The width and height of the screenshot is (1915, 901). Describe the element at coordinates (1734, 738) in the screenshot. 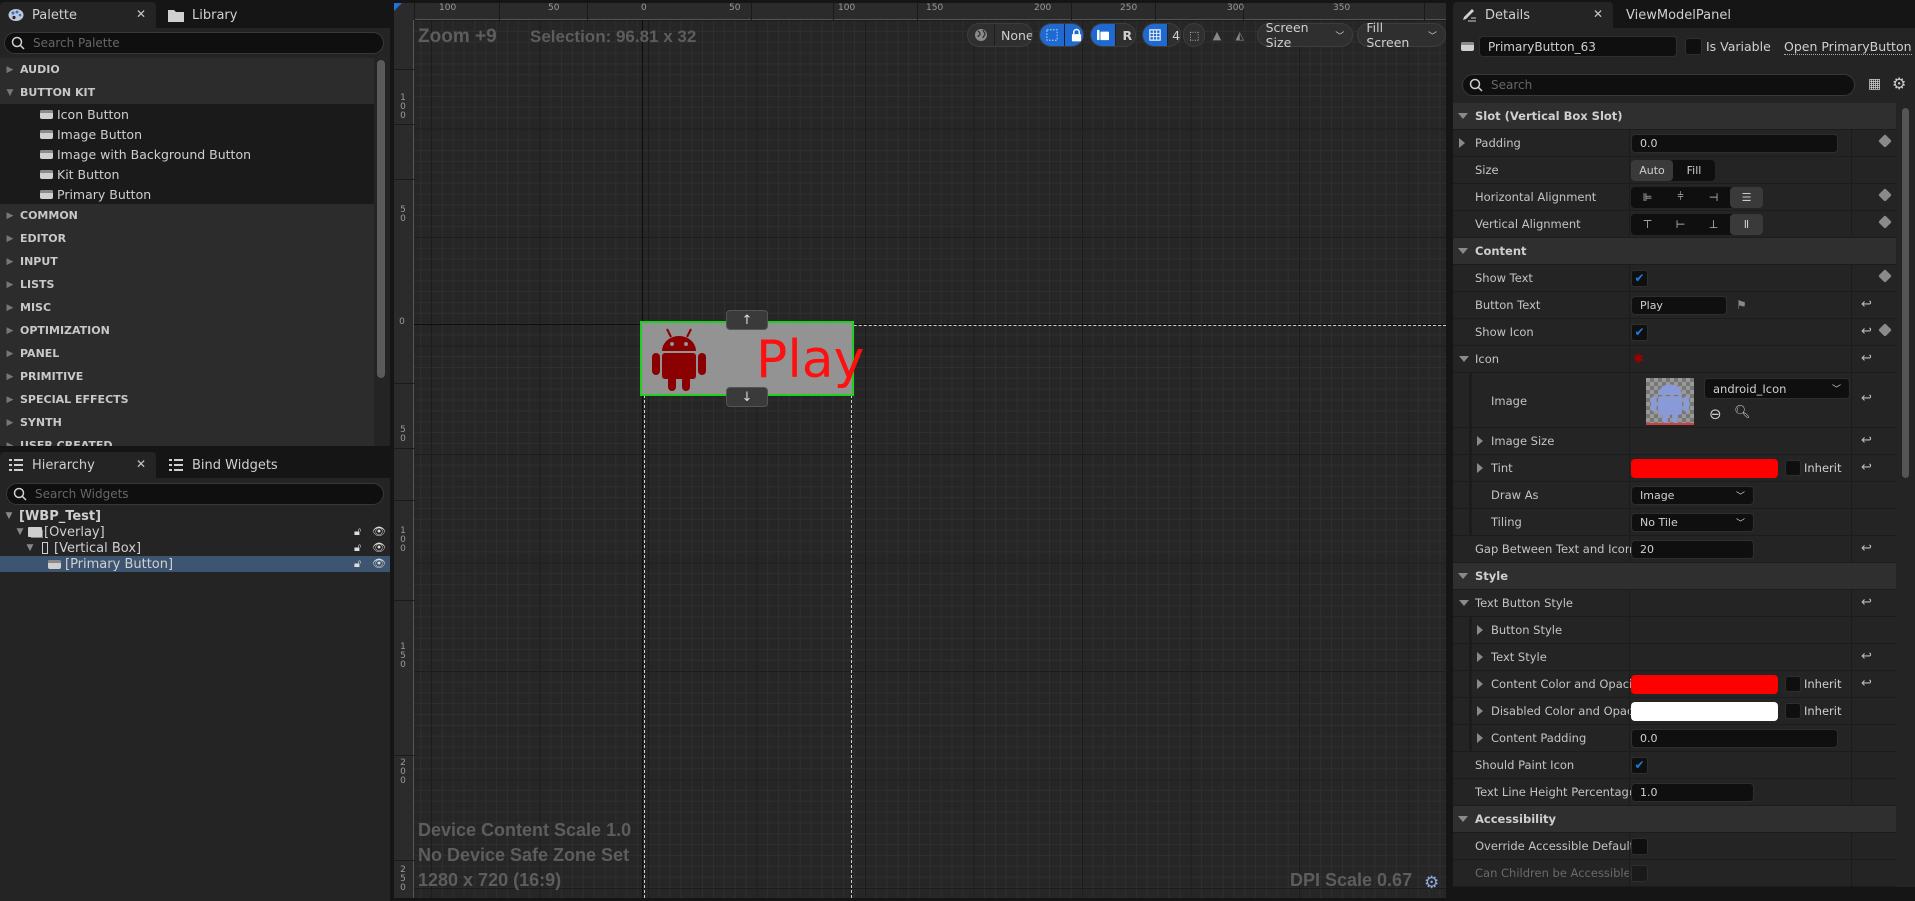

I see `content-padding-input: 0.0` at that location.